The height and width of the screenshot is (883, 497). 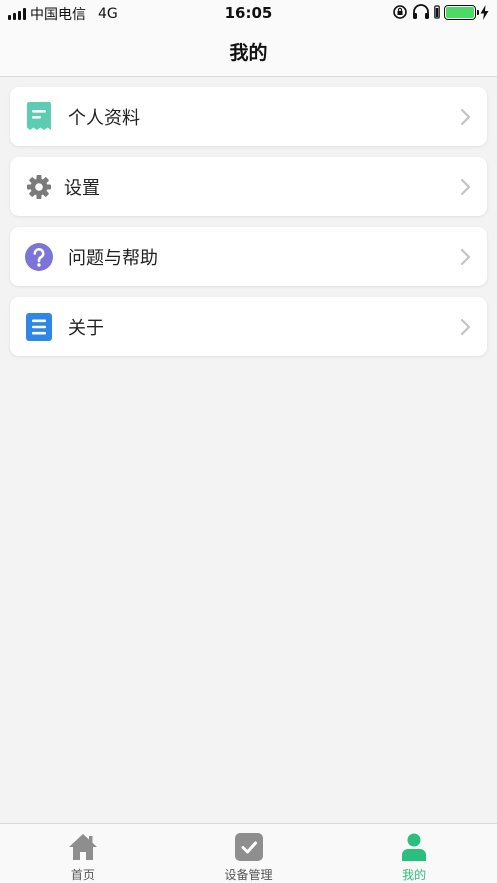 I want to click on menu-item-label: 问题与帮助, so click(x=113, y=258).